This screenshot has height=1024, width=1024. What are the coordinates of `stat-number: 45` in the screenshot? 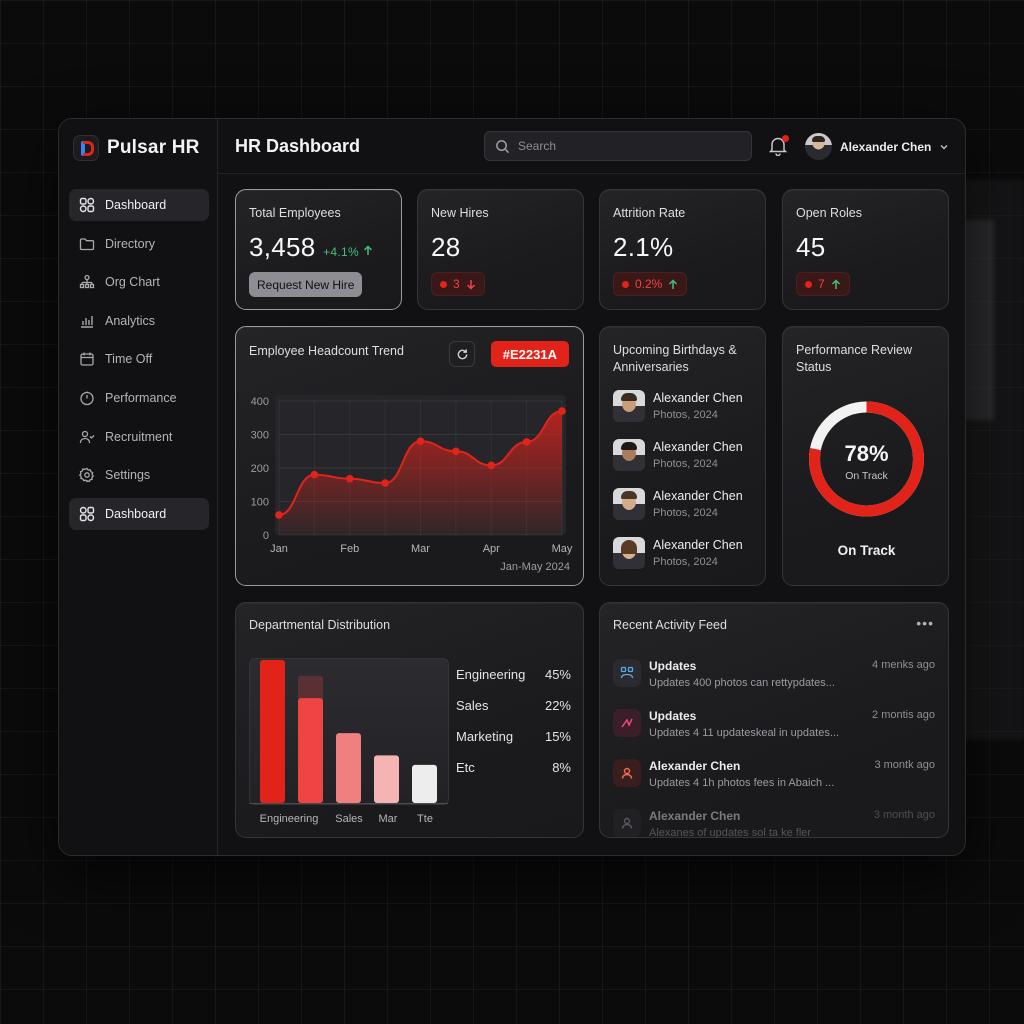 It's located at (811, 247).